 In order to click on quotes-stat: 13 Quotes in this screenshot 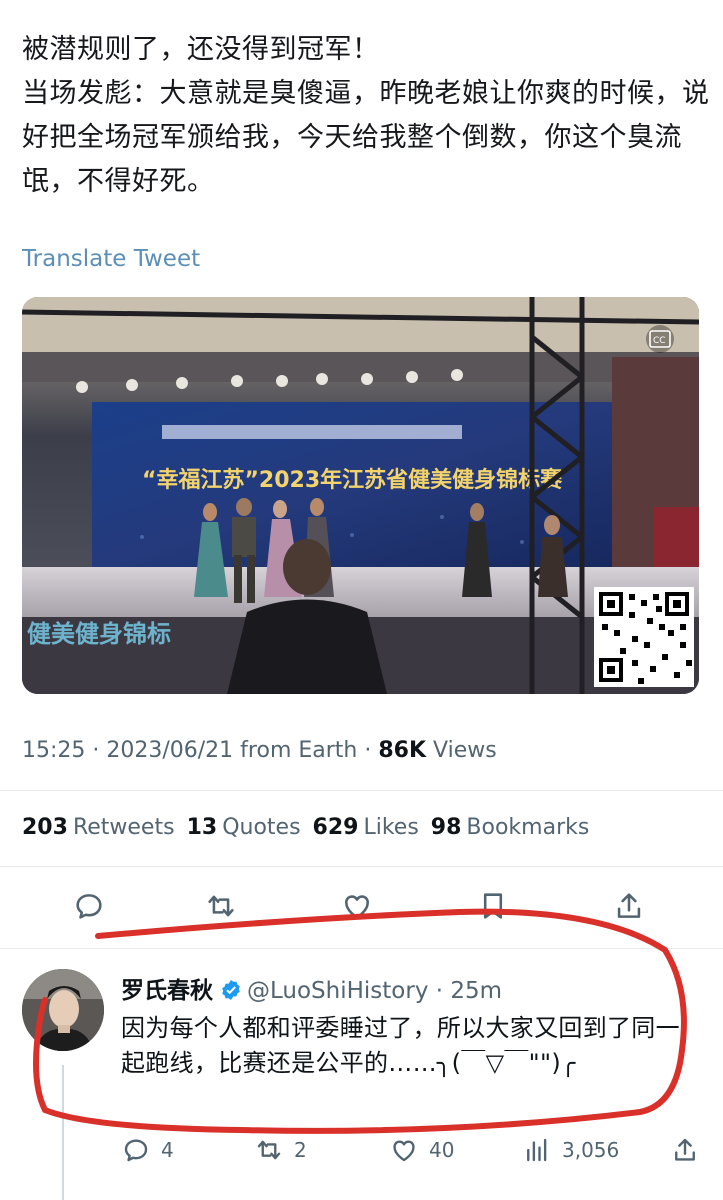, I will do `click(244, 827)`.